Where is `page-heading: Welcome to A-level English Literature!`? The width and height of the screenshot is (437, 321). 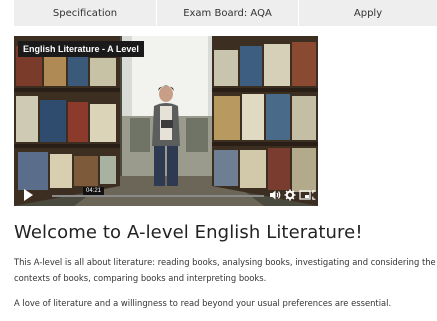
page-heading: Welcome to A-level English Literature! is located at coordinates (188, 232).